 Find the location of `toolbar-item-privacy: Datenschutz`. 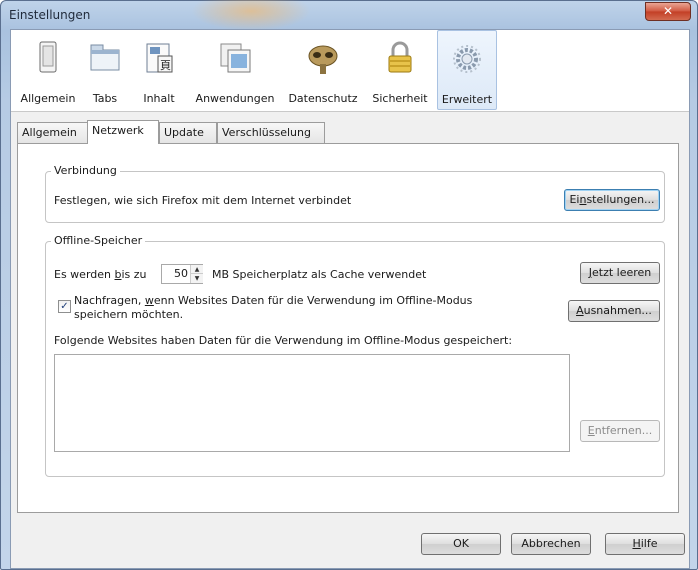

toolbar-item-privacy: Datenschutz is located at coordinates (323, 70).